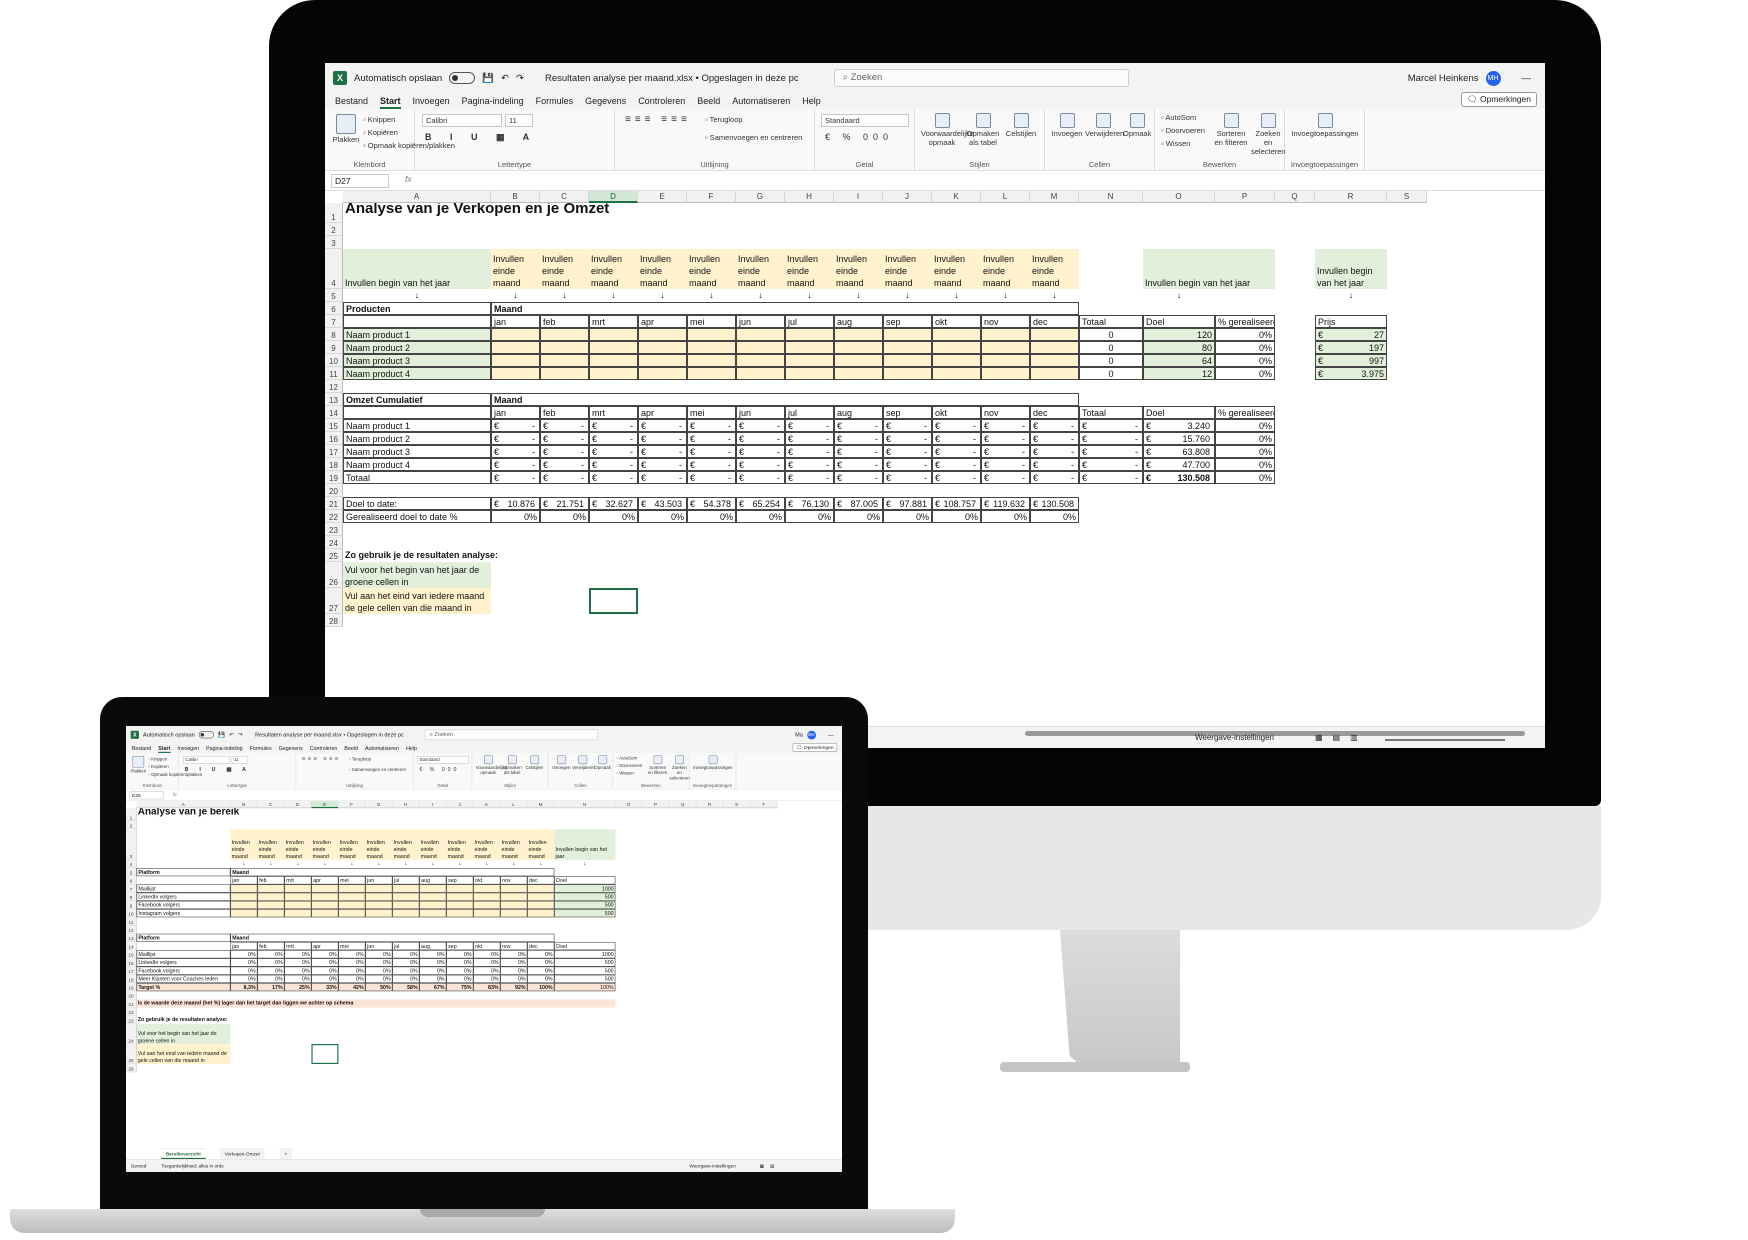 Image resolution: width=1748 pixels, height=1240 pixels. Describe the element at coordinates (907, 197) in the screenshot. I see `column-header-J: J` at that location.